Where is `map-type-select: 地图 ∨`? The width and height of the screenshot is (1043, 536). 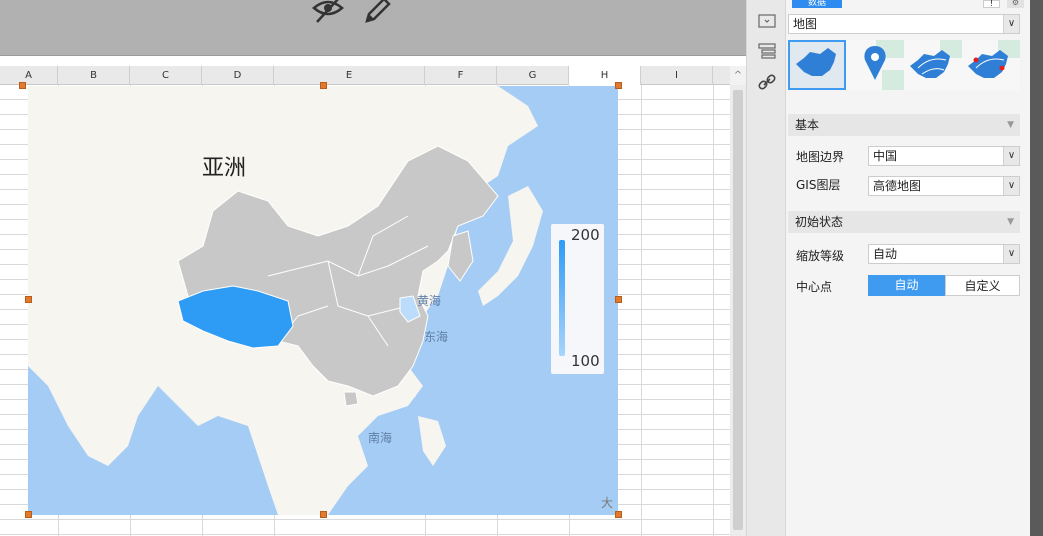
map-type-select: 地图 ∨ is located at coordinates (904, 24).